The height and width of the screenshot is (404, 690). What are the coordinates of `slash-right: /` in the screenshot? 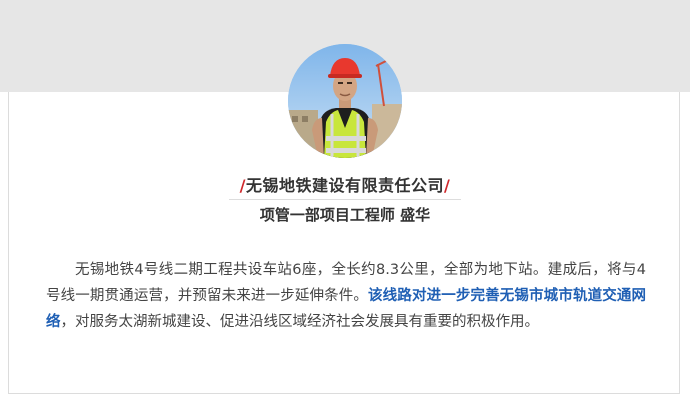 It's located at (447, 185).